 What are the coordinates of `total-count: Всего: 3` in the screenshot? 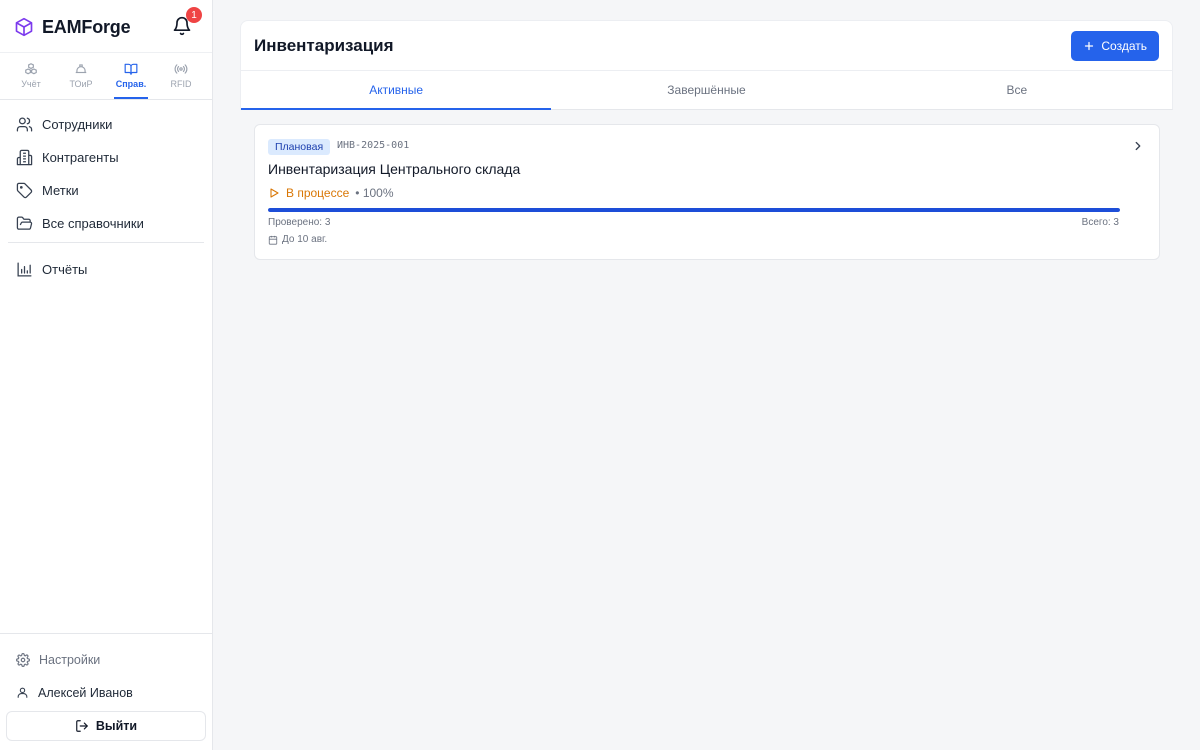 It's located at (1100, 222).